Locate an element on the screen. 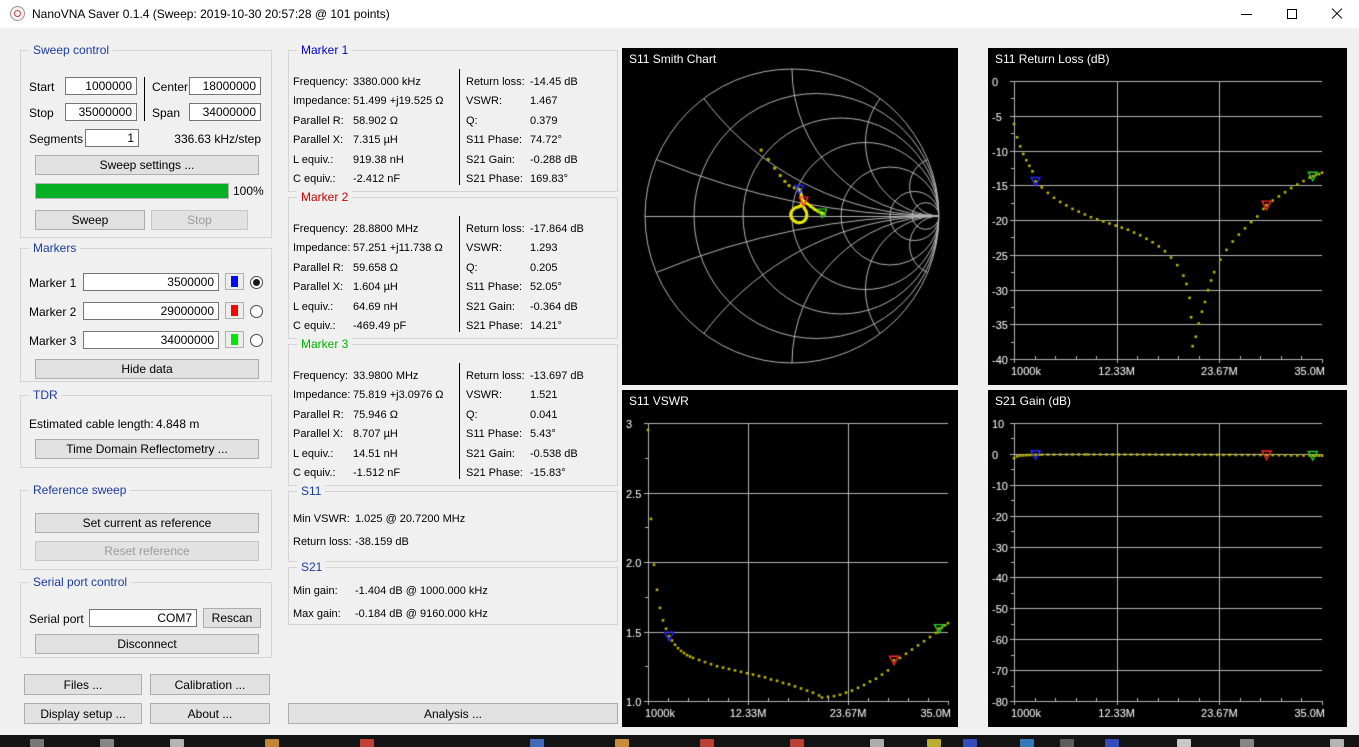 This screenshot has width=1359, height=747. smith-chart-canvas is located at coordinates (790, 216).